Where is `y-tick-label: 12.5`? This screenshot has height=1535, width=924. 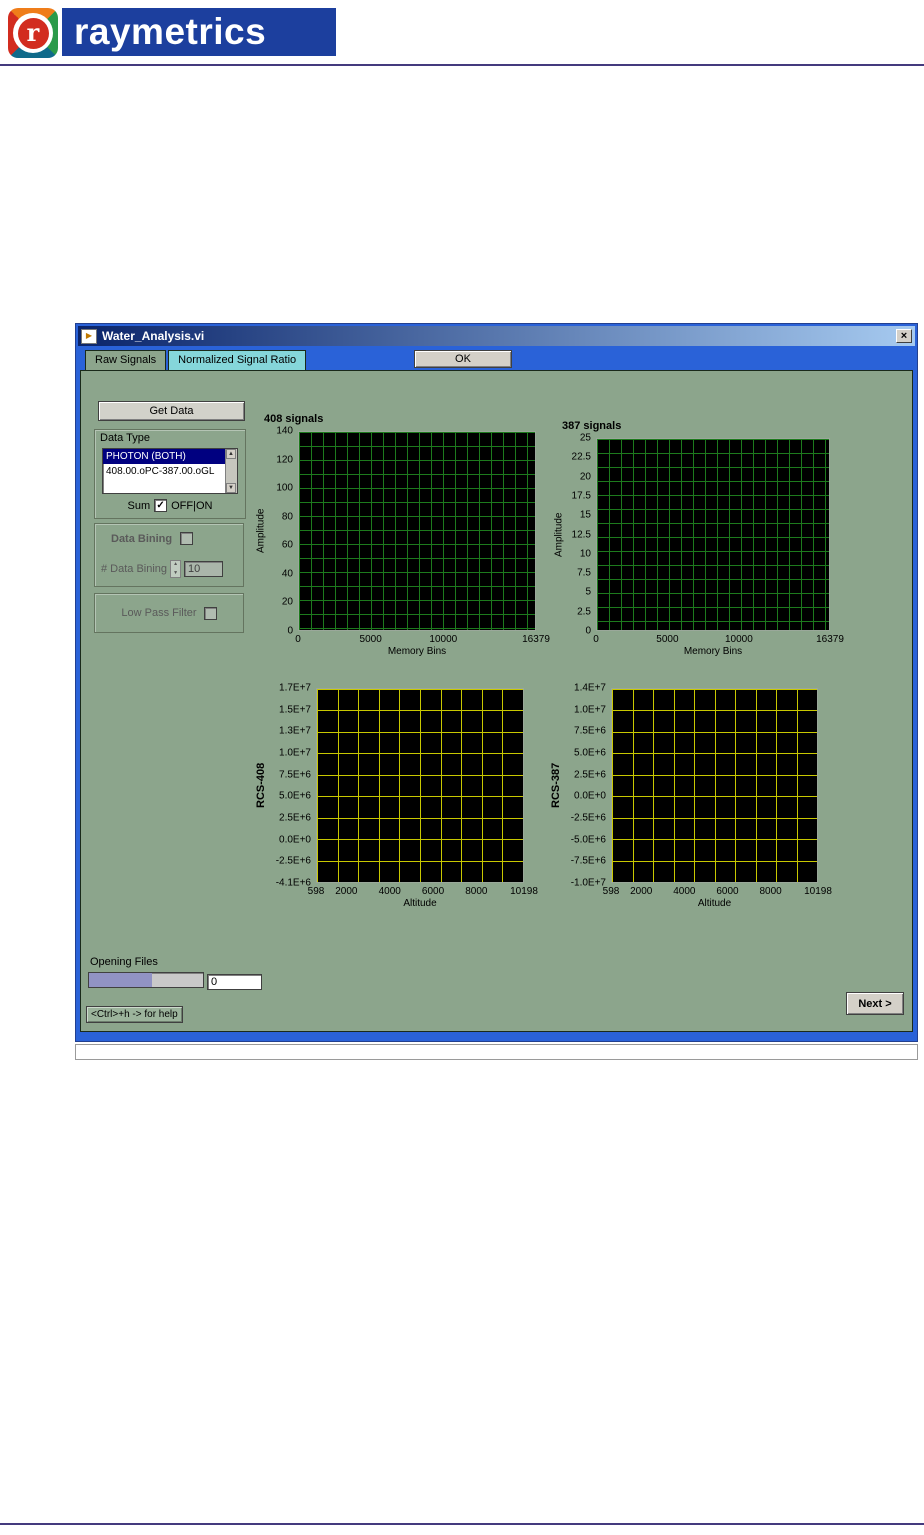 y-tick-label: 12.5 is located at coordinates (581, 534).